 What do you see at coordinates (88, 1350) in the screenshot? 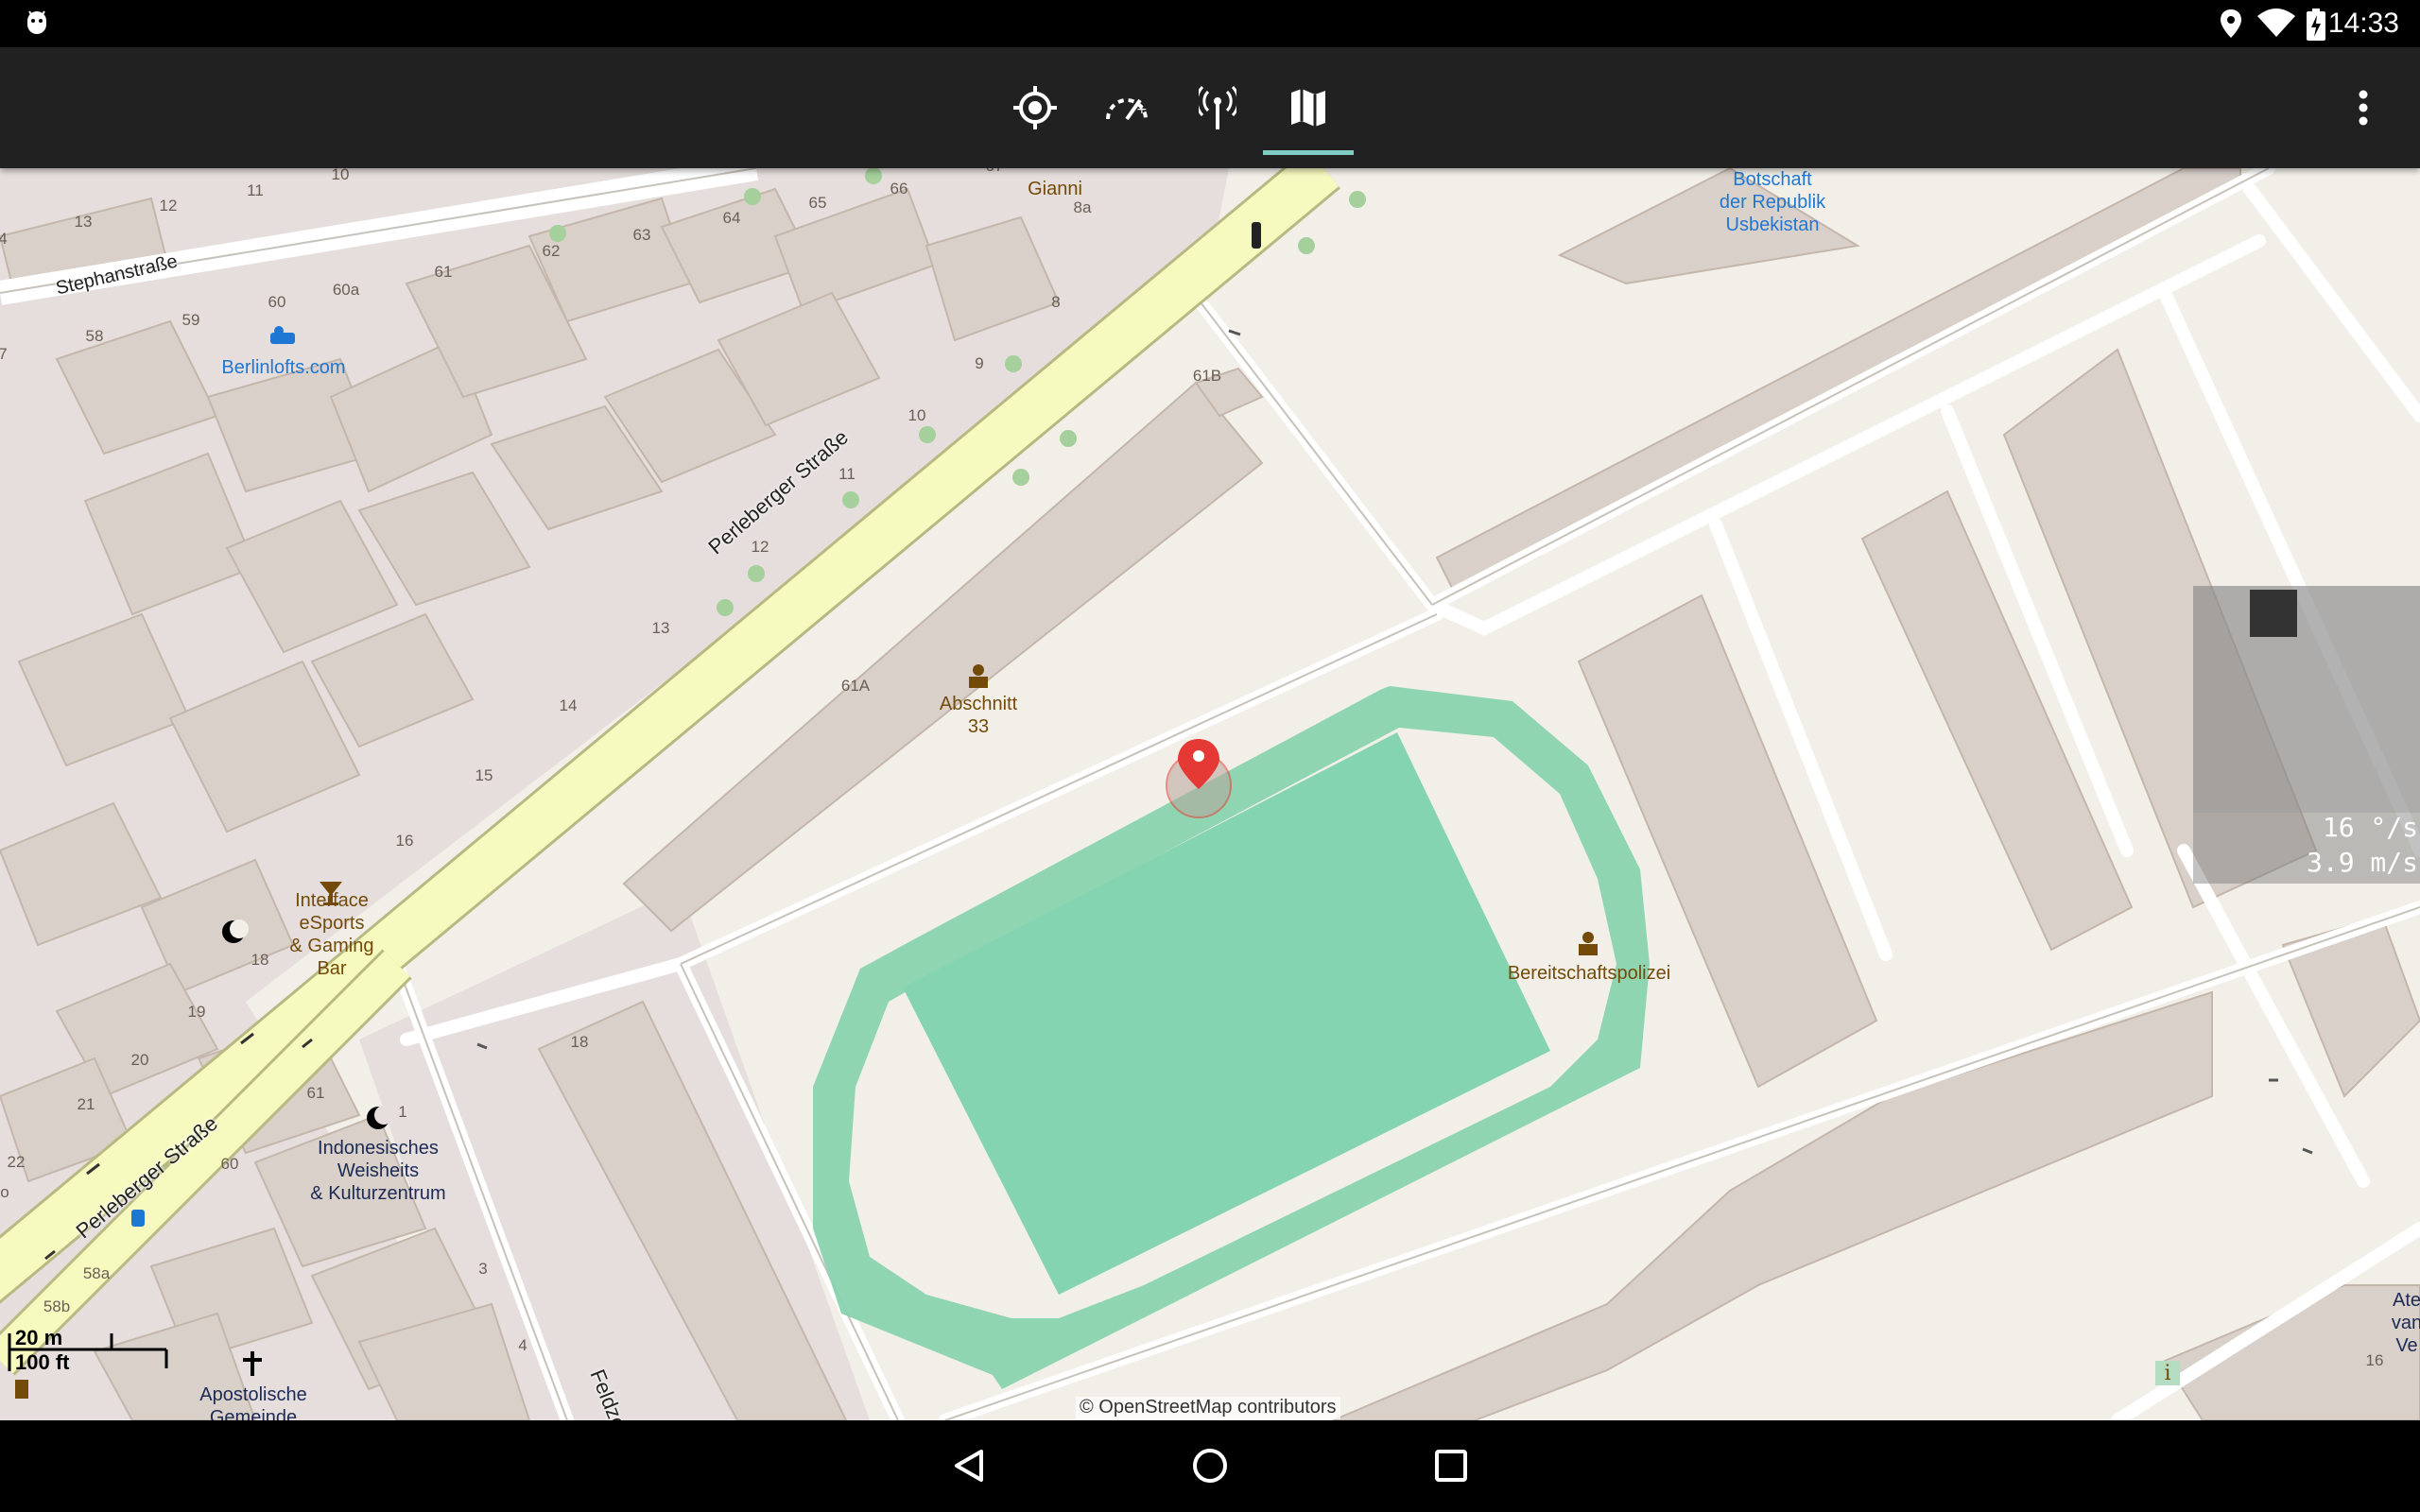
I see `scale-bar: 20 m 100 ft` at bounding box center [88, 1350].